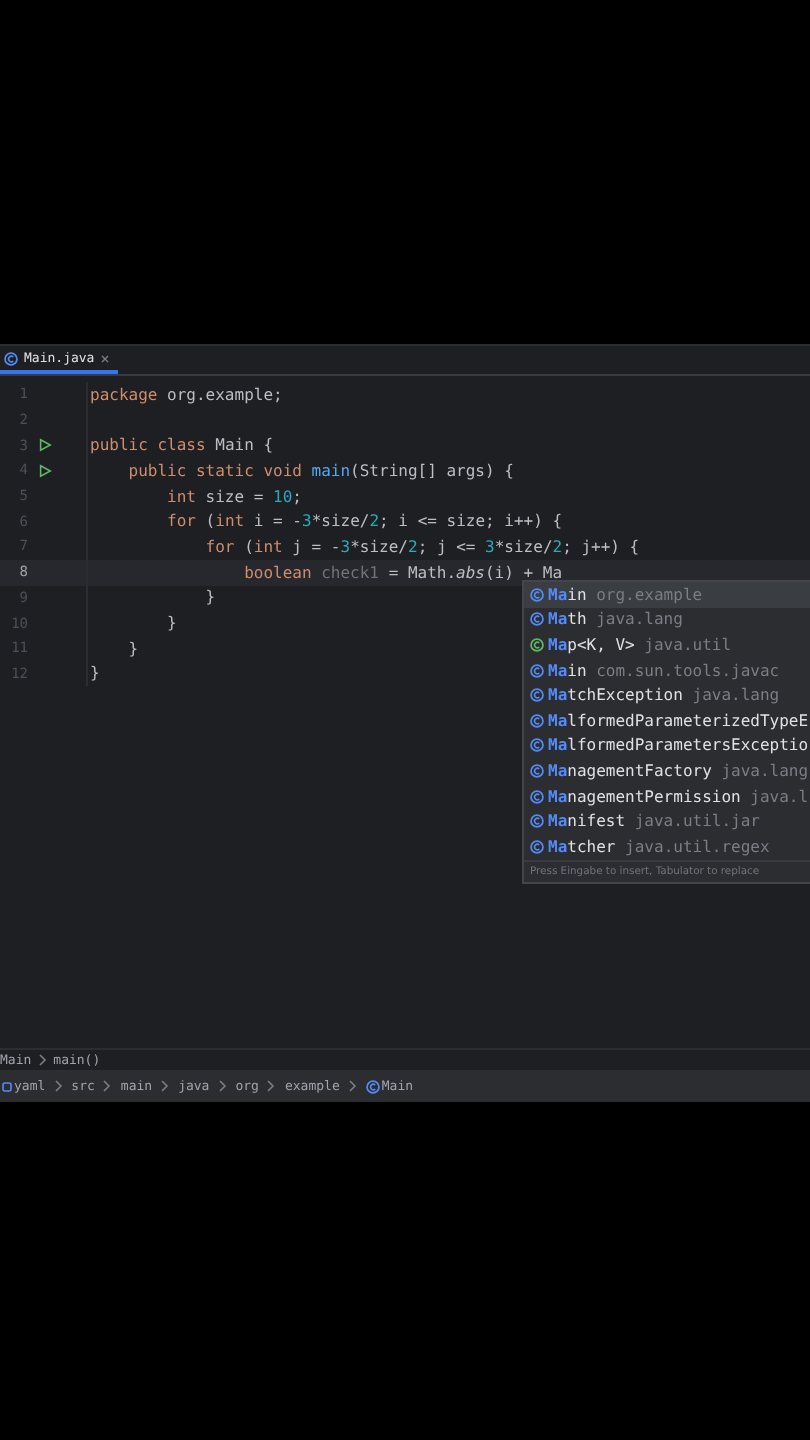 This screenshot has width=810, height=1440. I want to click on completion-item: Map<K, V> java.util, so click(667, 645).